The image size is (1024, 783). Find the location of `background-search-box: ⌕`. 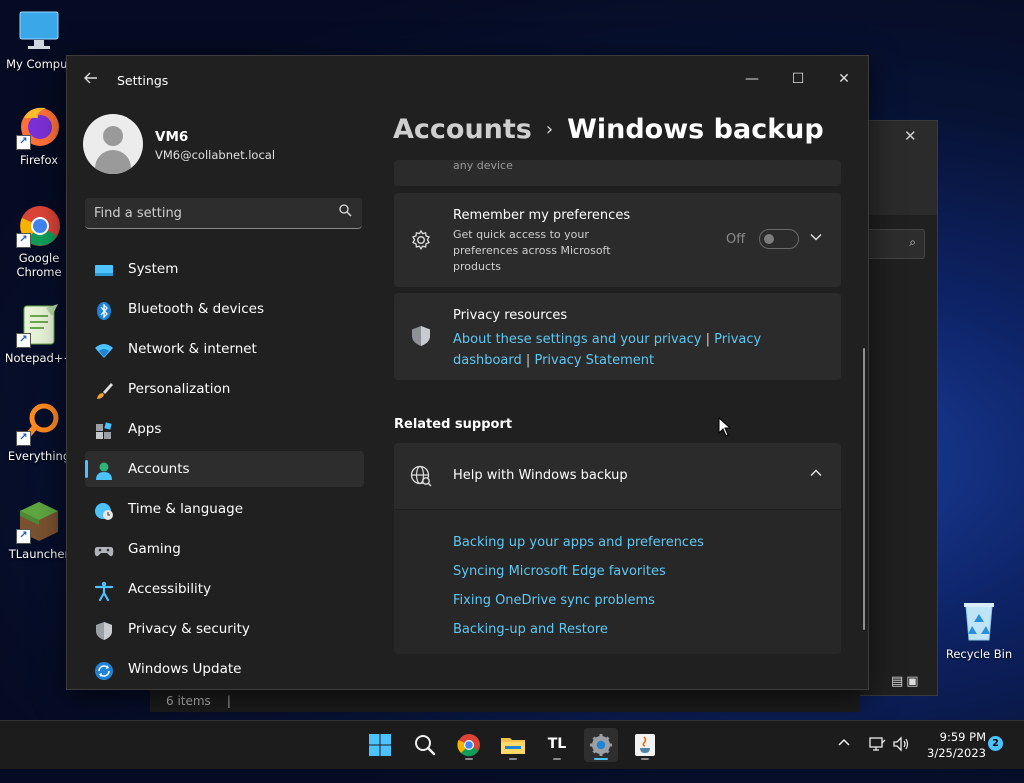

background-search-box: ⌕ is located at coordinates (895, 244).